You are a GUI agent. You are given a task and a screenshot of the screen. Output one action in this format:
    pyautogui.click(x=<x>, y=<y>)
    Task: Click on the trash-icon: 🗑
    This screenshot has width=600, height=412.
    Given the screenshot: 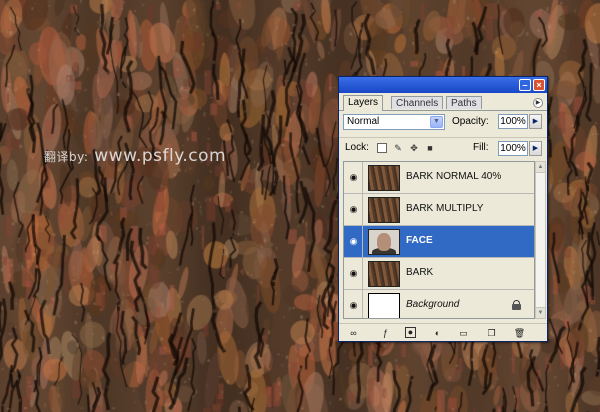 What is the action you would take?
    pyautogui.click(x=519, y=333)
    